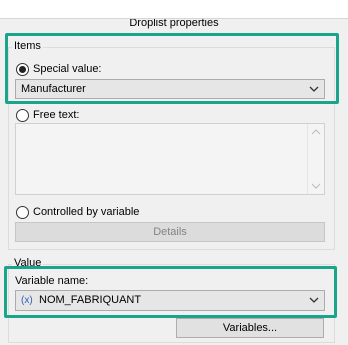  I want to click on controlled-by-variable-radio, so click(22, 212).